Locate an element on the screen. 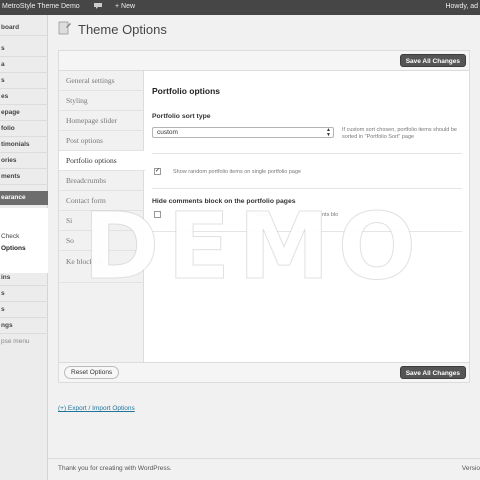 This screenshot has height=480, width=480. appearance-submenu: Check Options is located at coordinates (24, 240).